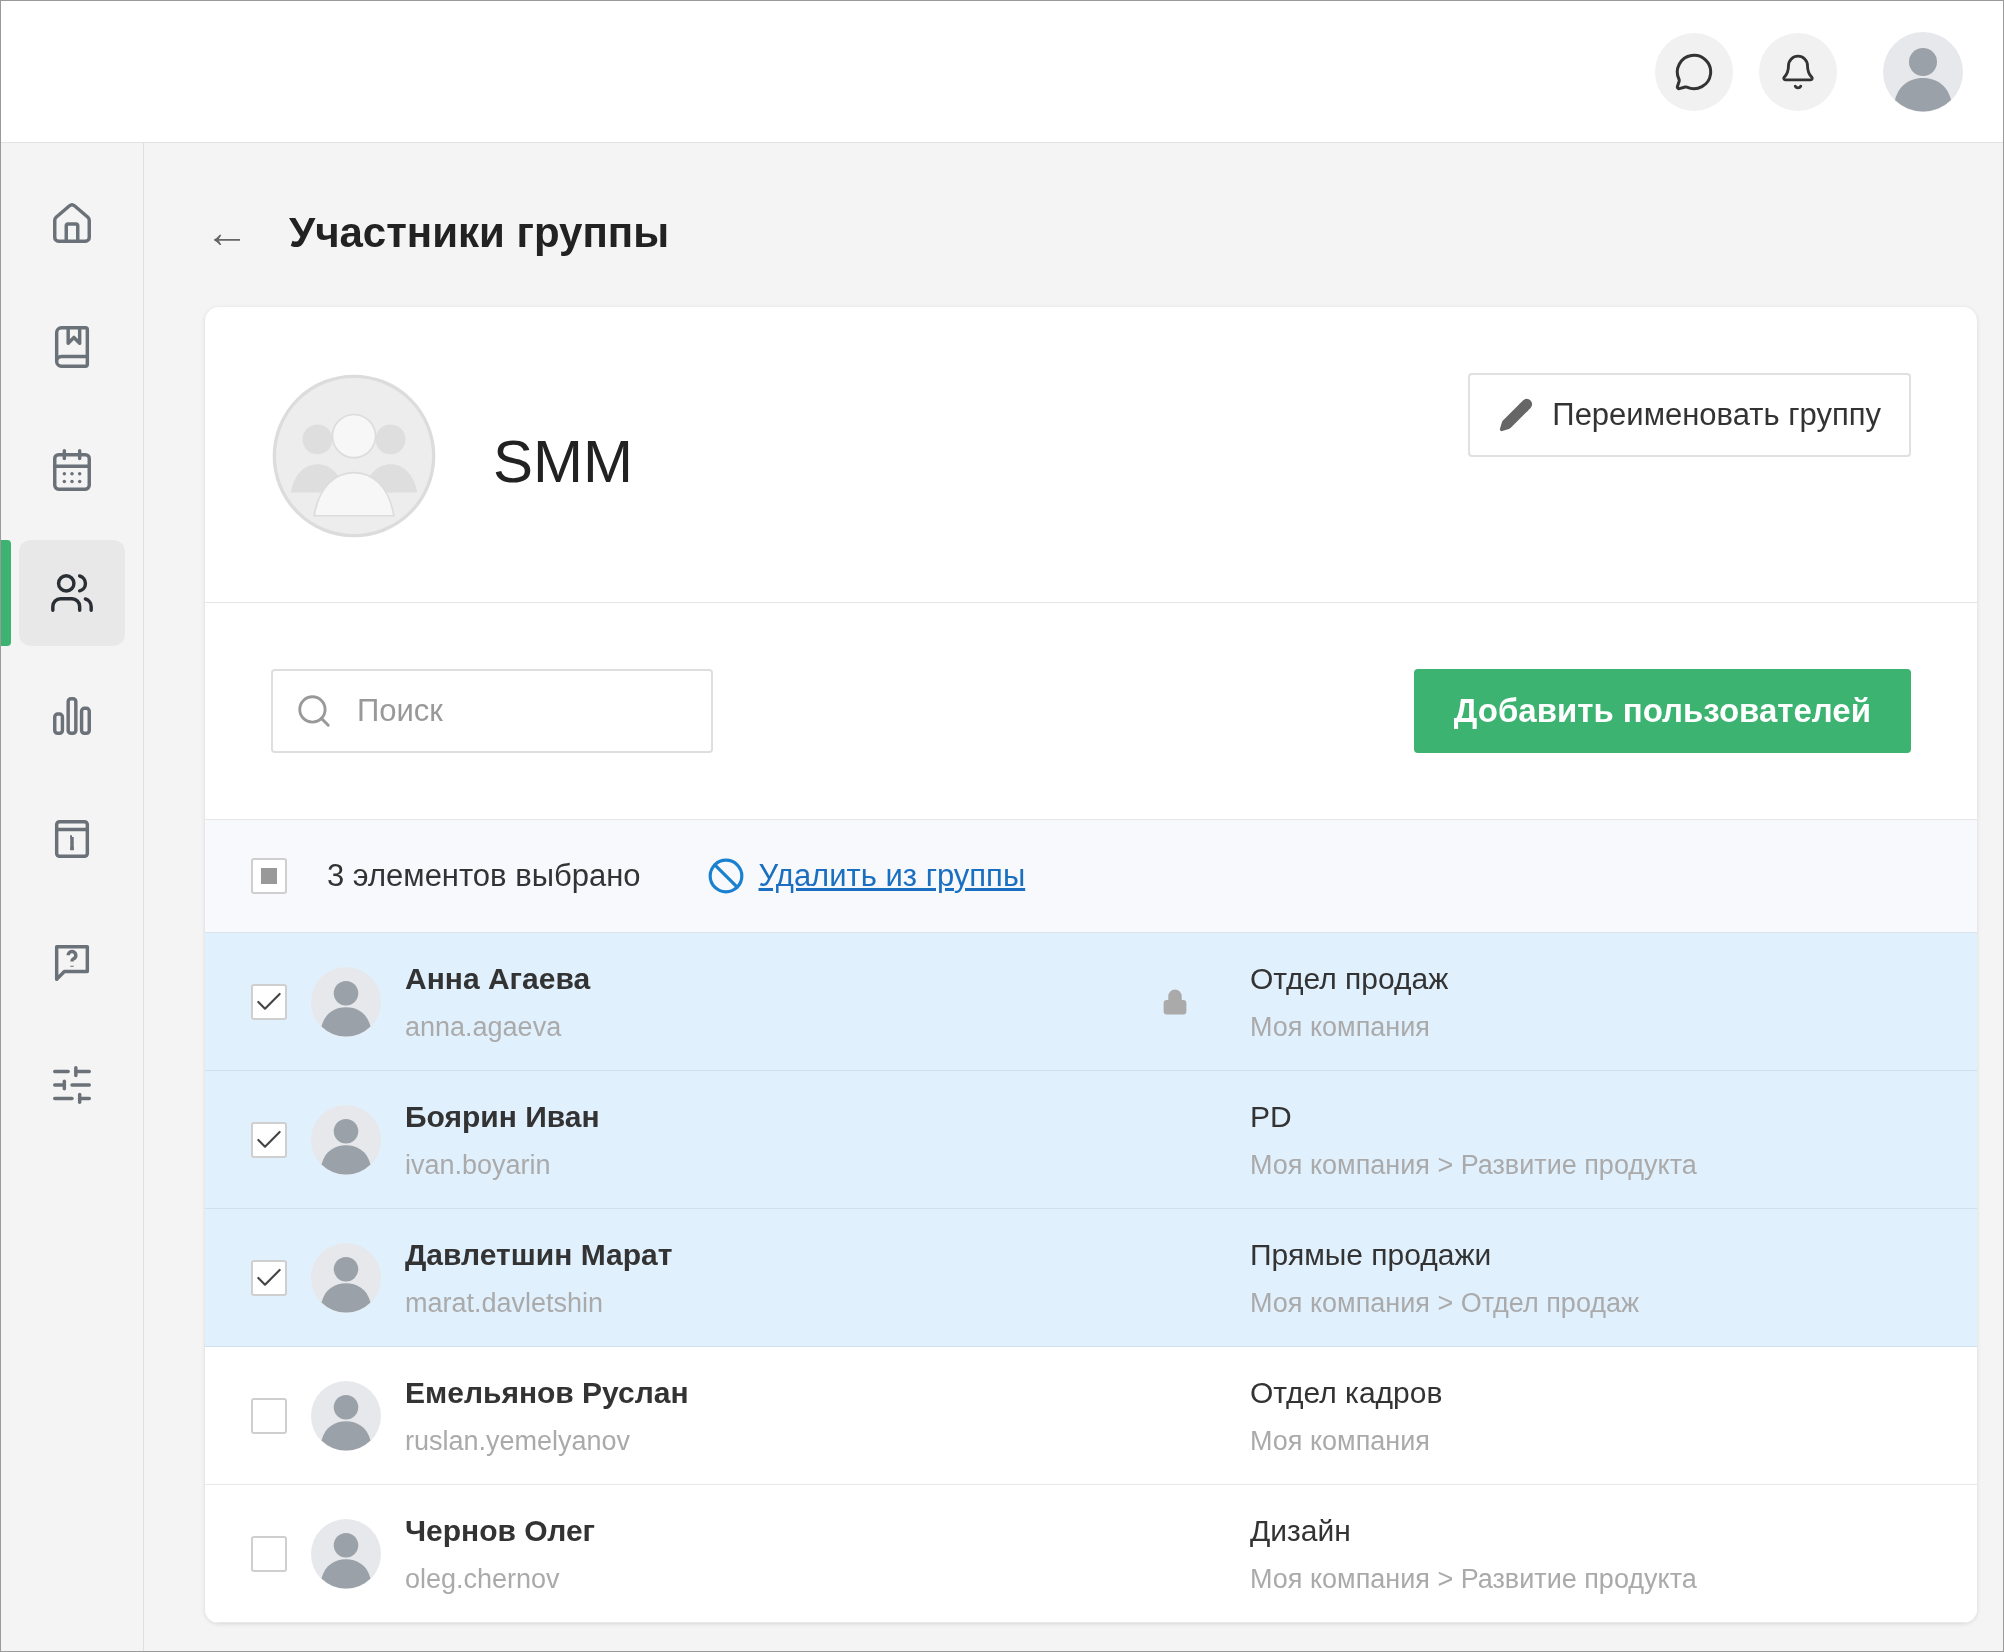  I want to click on pencil-icon, so click(1516, 415).